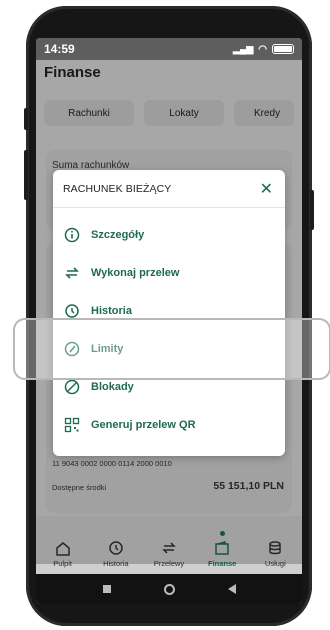 This screenshot has height=630, width=330. What do you see at coordinates (312, 210) in the screenshot?
I see `phone-power-button` at bounding box center [312, 210].